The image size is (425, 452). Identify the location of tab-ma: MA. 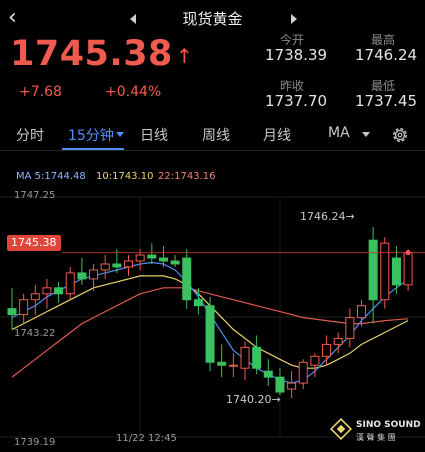
(339, 133).